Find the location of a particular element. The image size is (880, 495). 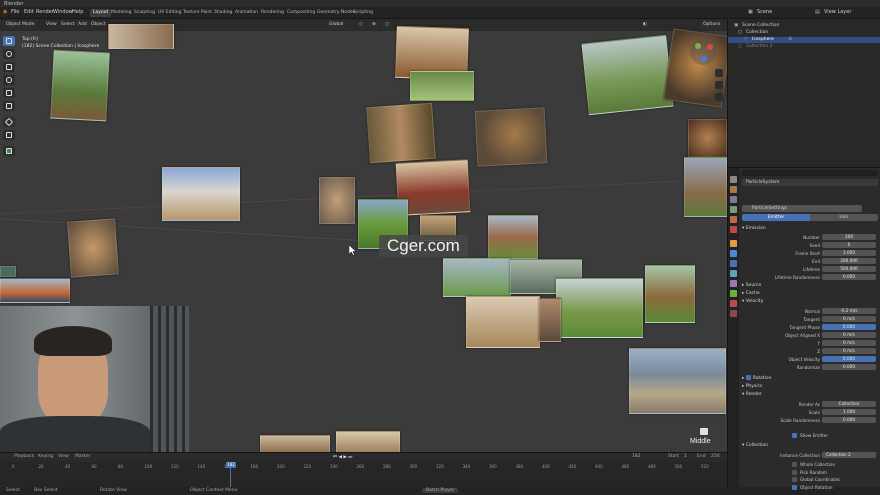

outliner-row: ▣ Scene Collection is located at coordinates (804, 26).